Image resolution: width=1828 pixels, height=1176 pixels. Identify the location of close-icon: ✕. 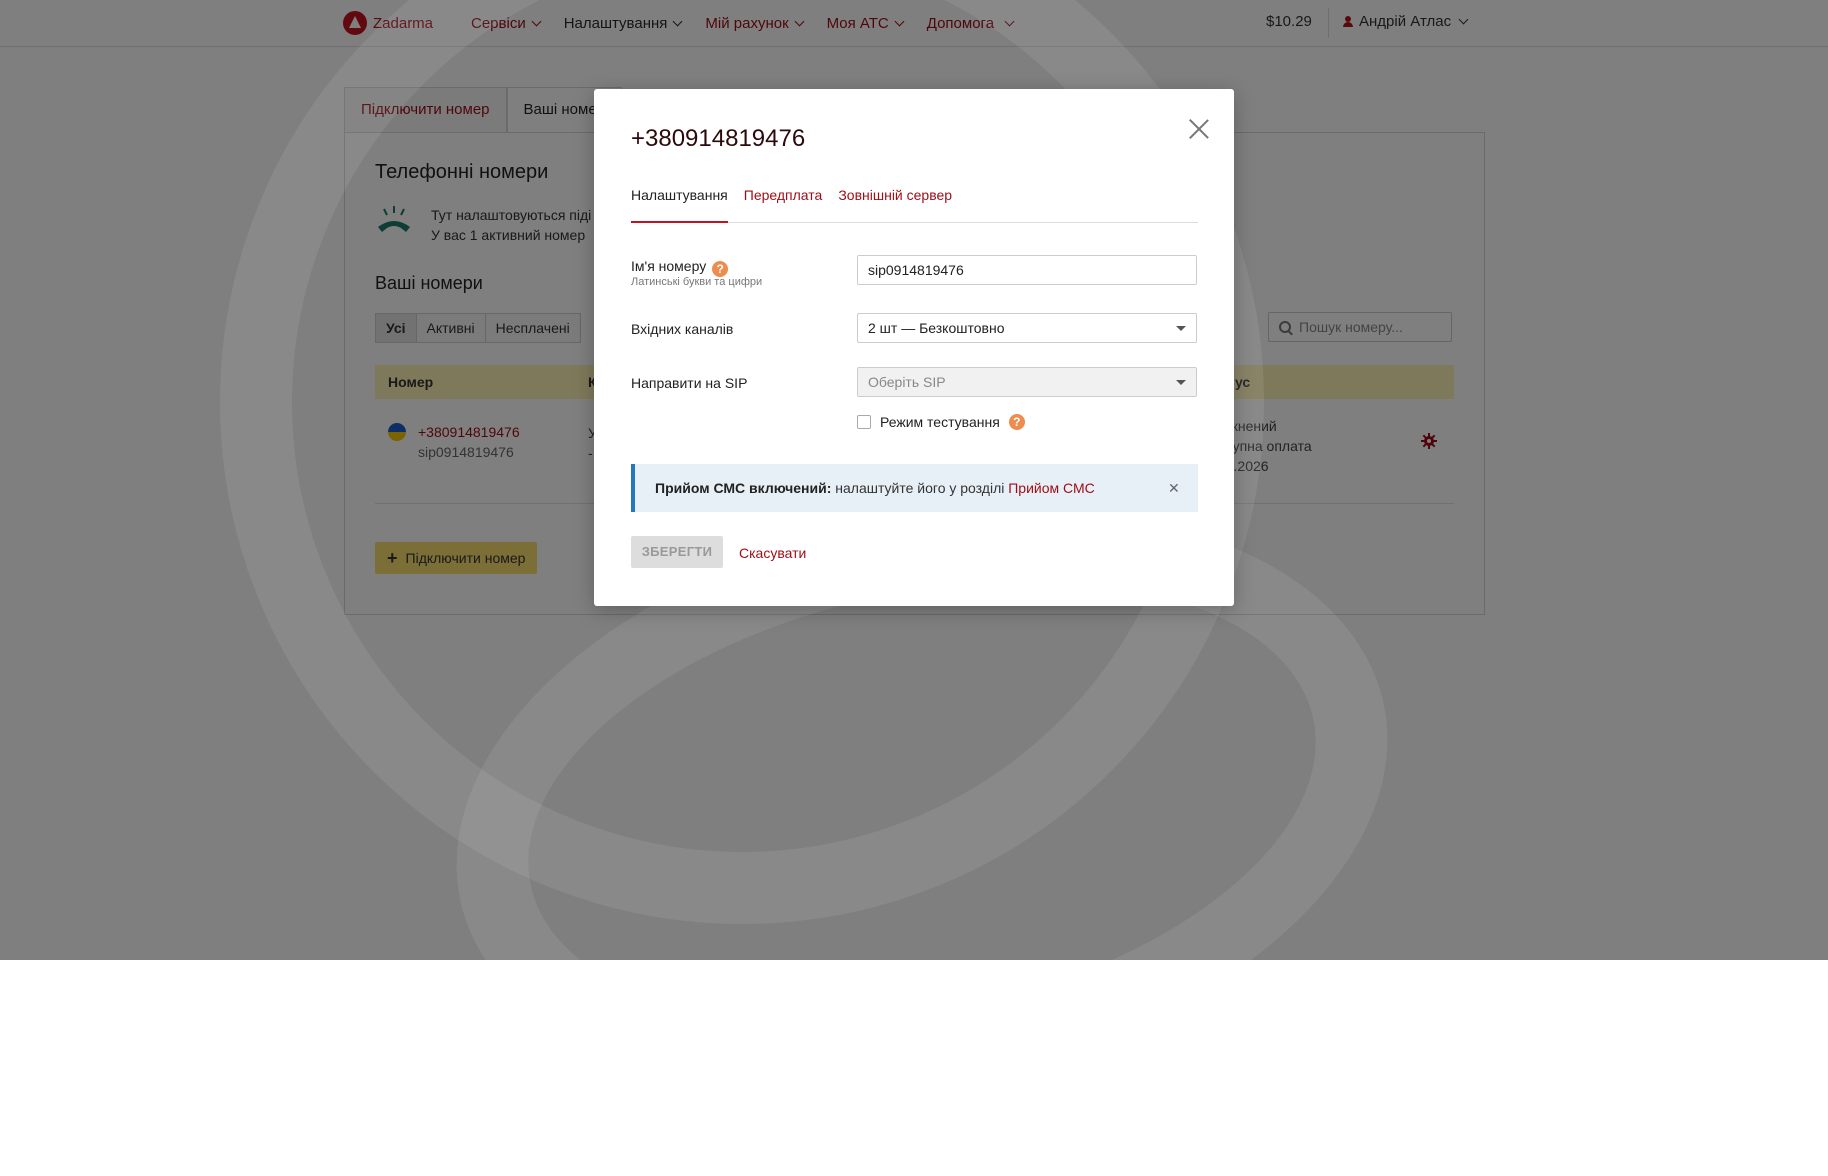
(1174, 488).